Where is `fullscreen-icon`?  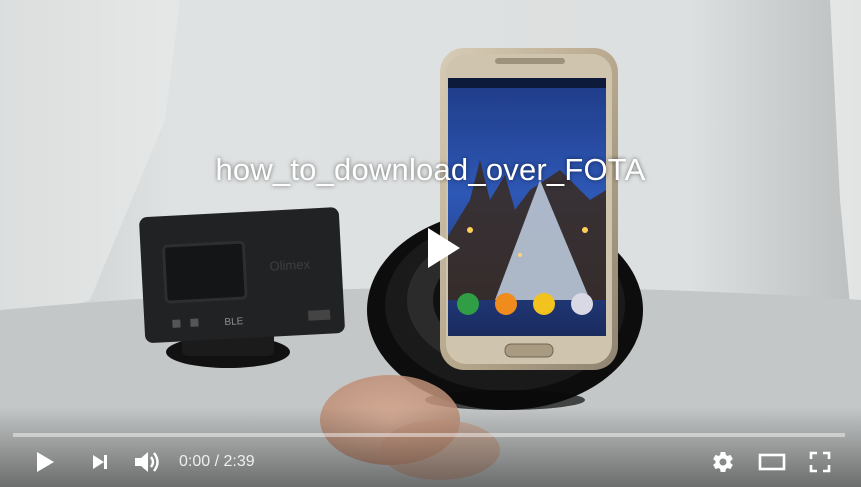 fullscreen-icon is located at coordinates (820, 462).